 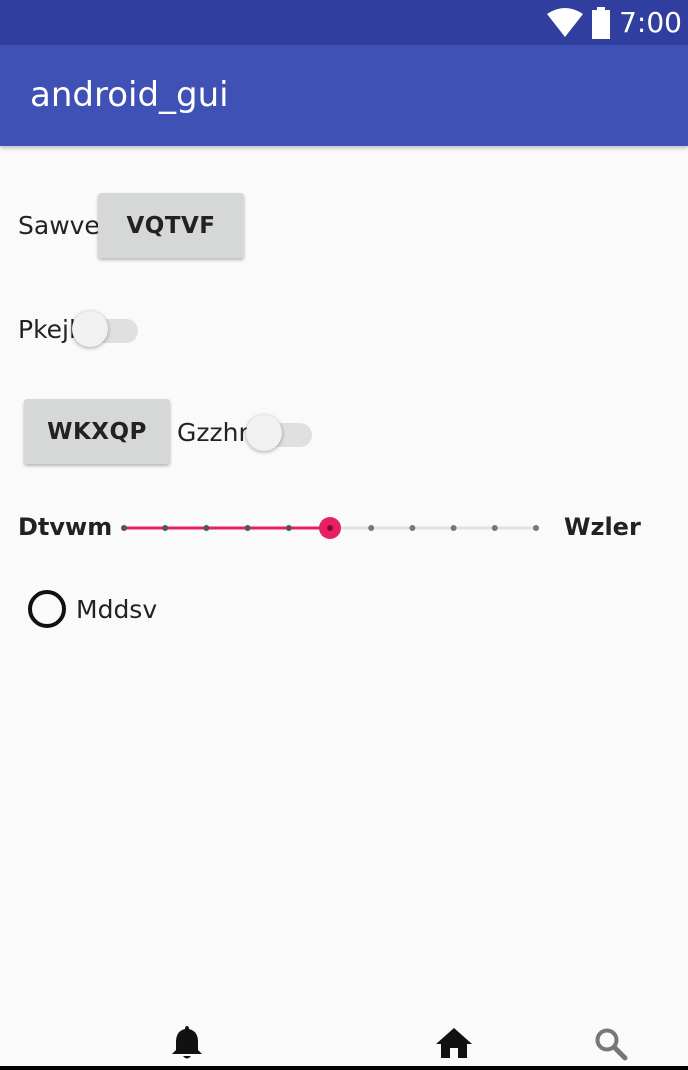 I want to click on wzler-label: Wzler, so click(x=602, y=527).